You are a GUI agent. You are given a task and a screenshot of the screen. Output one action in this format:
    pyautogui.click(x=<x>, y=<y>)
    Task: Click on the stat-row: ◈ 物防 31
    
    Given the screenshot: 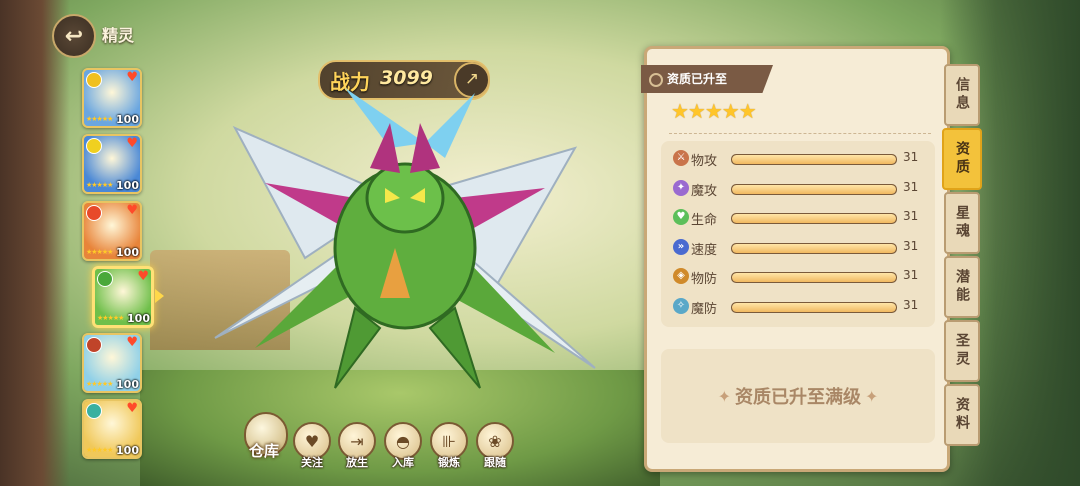 What is the action you would take?
    pyautogui.click(x=795, y=277)
    